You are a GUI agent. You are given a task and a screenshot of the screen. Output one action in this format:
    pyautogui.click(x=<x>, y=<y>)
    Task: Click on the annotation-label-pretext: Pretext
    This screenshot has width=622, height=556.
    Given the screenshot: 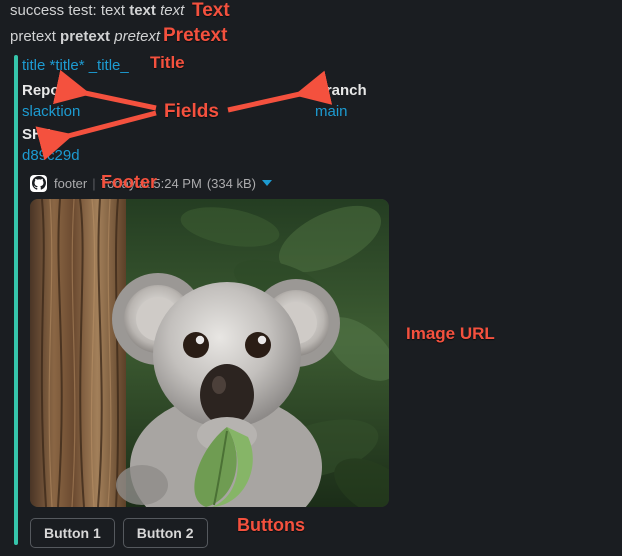 What is the action you would take?
    pyautogui.click(x=195, y=35)
    